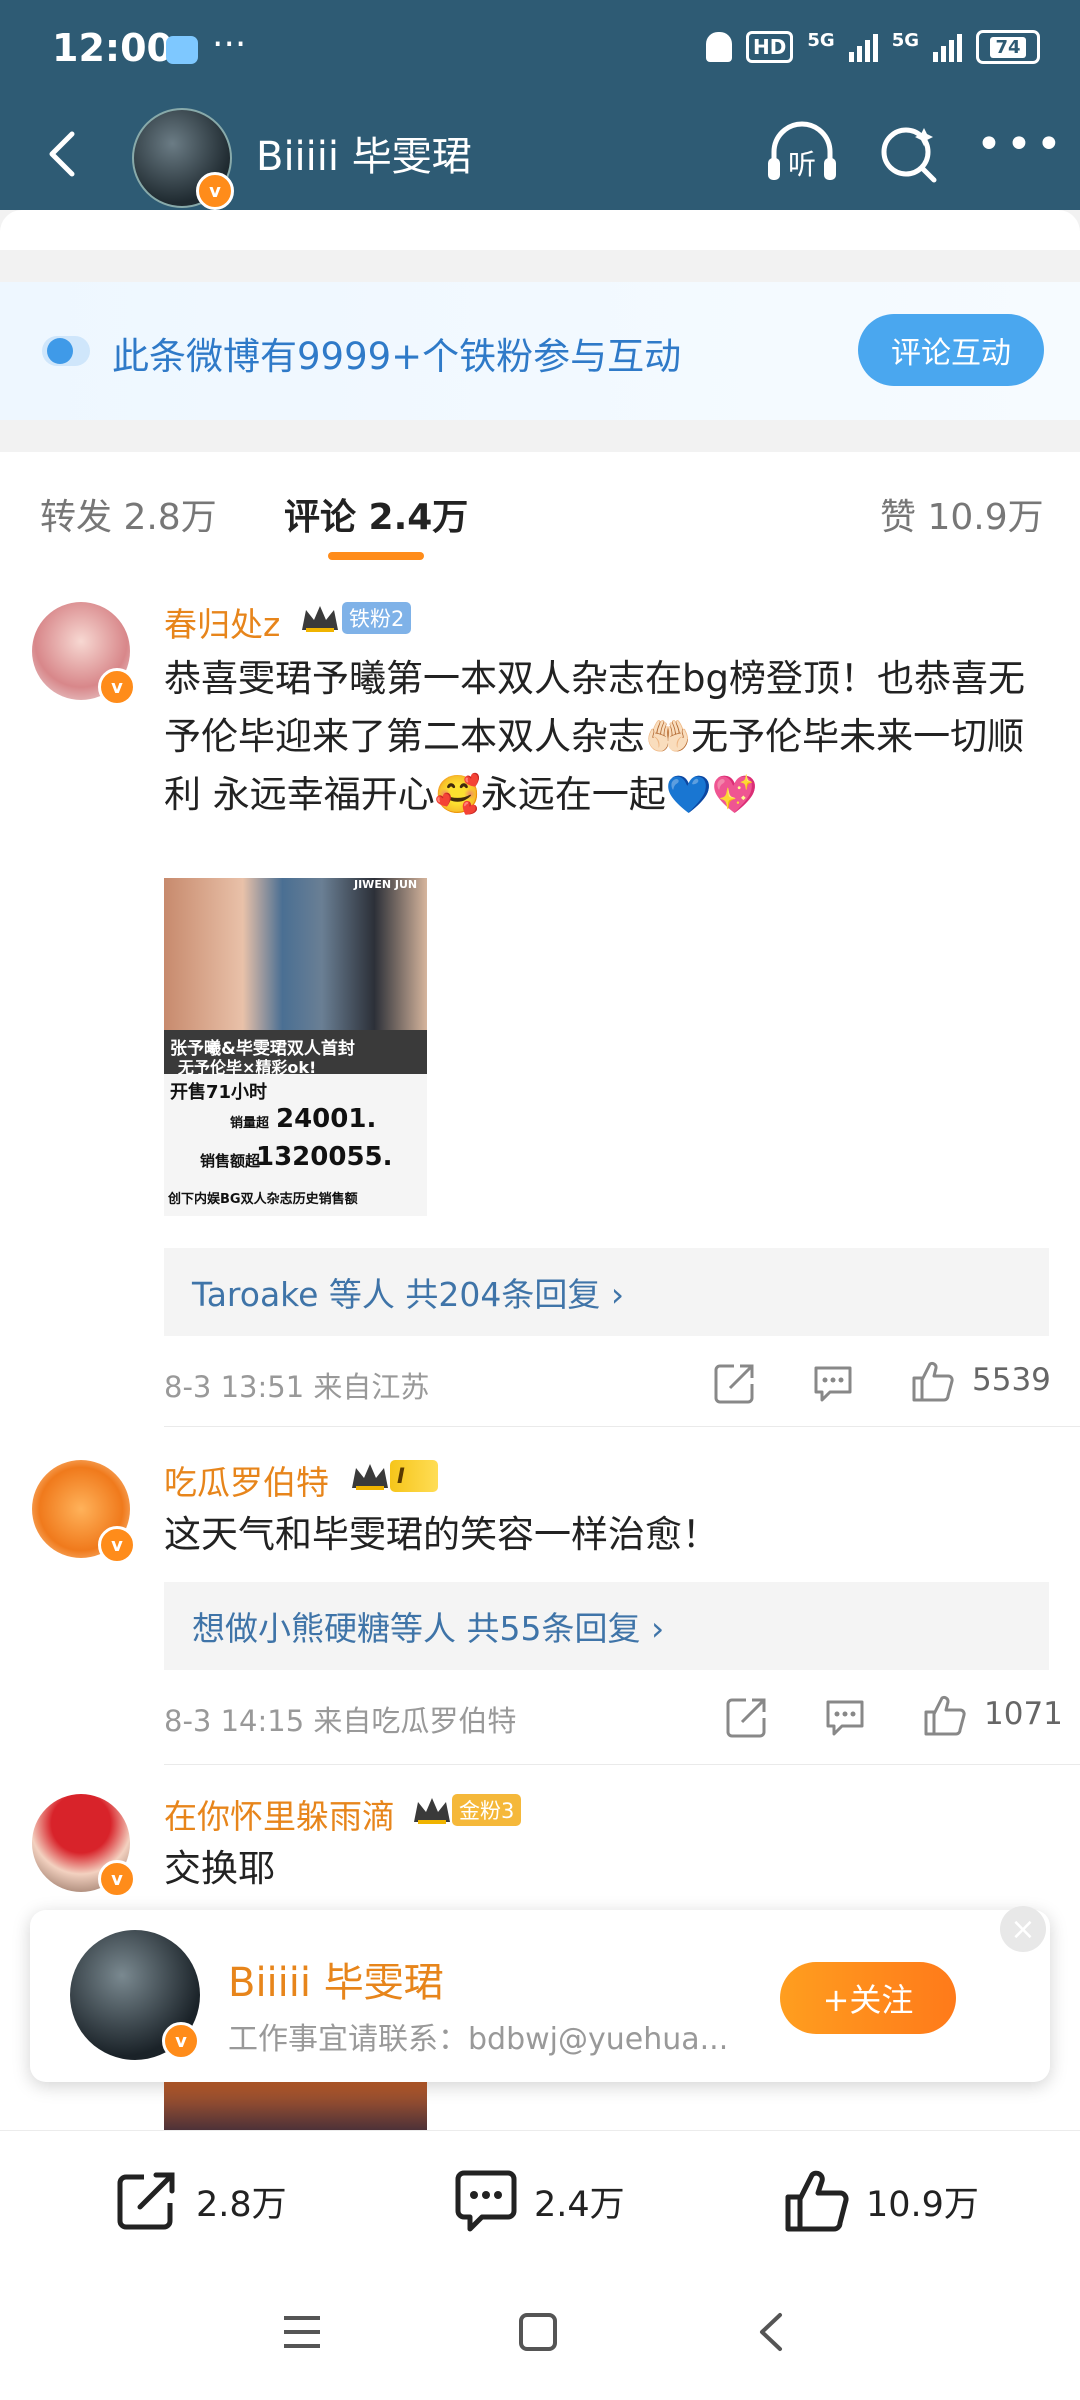 The image size is (1080, 2400). Describe the element at coordinates (441, 1534) in the screenshot. I see `comment-text: 这天气和毕雯珺的笑容一样治愈！` at that location.